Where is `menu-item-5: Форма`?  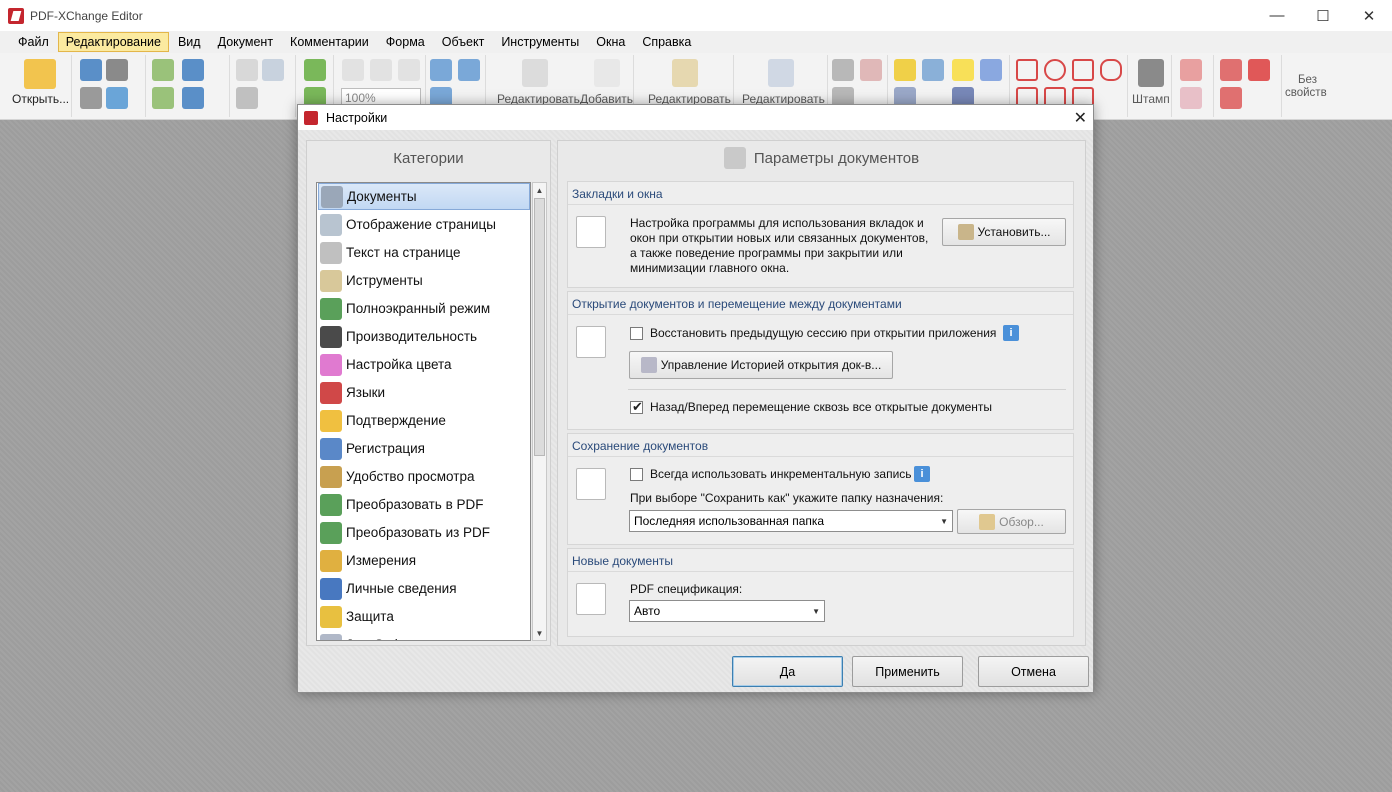
menu-item-5: Форма is located at coordinates (405, 42).